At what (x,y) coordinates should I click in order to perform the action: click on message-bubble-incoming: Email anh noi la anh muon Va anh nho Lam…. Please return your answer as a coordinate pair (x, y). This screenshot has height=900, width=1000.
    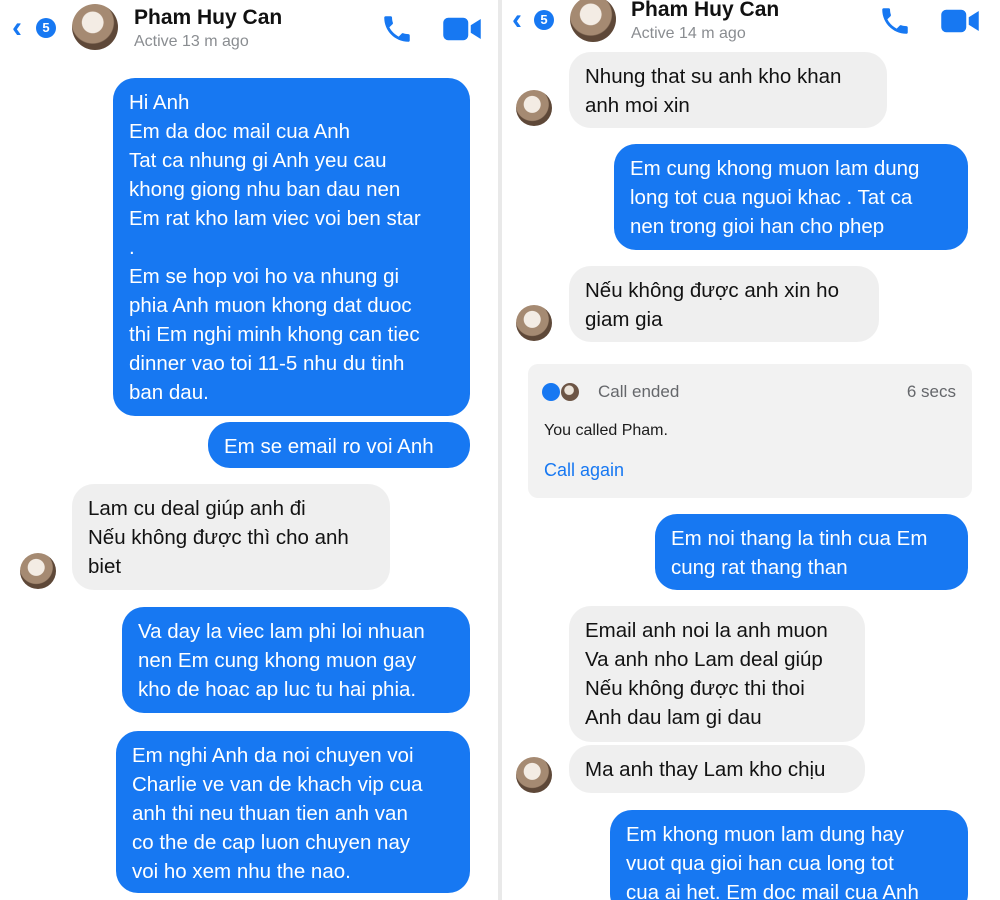
    Looking at the image, I should click on (717, 674).